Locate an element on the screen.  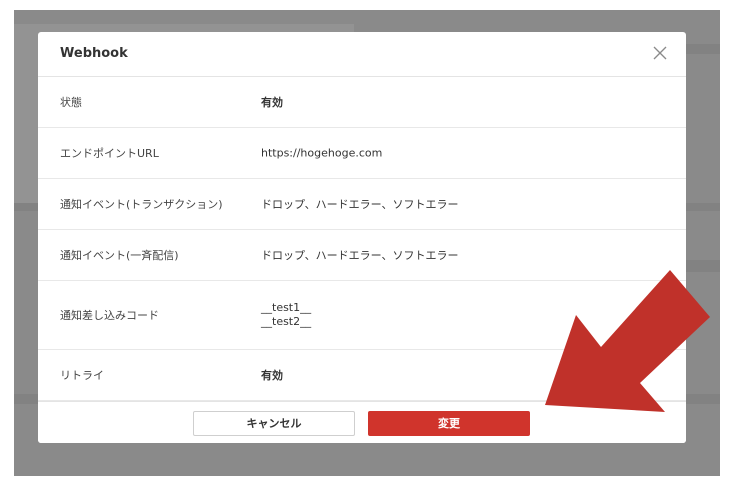
status-label: 状態 is located at coordinates (71, 102).